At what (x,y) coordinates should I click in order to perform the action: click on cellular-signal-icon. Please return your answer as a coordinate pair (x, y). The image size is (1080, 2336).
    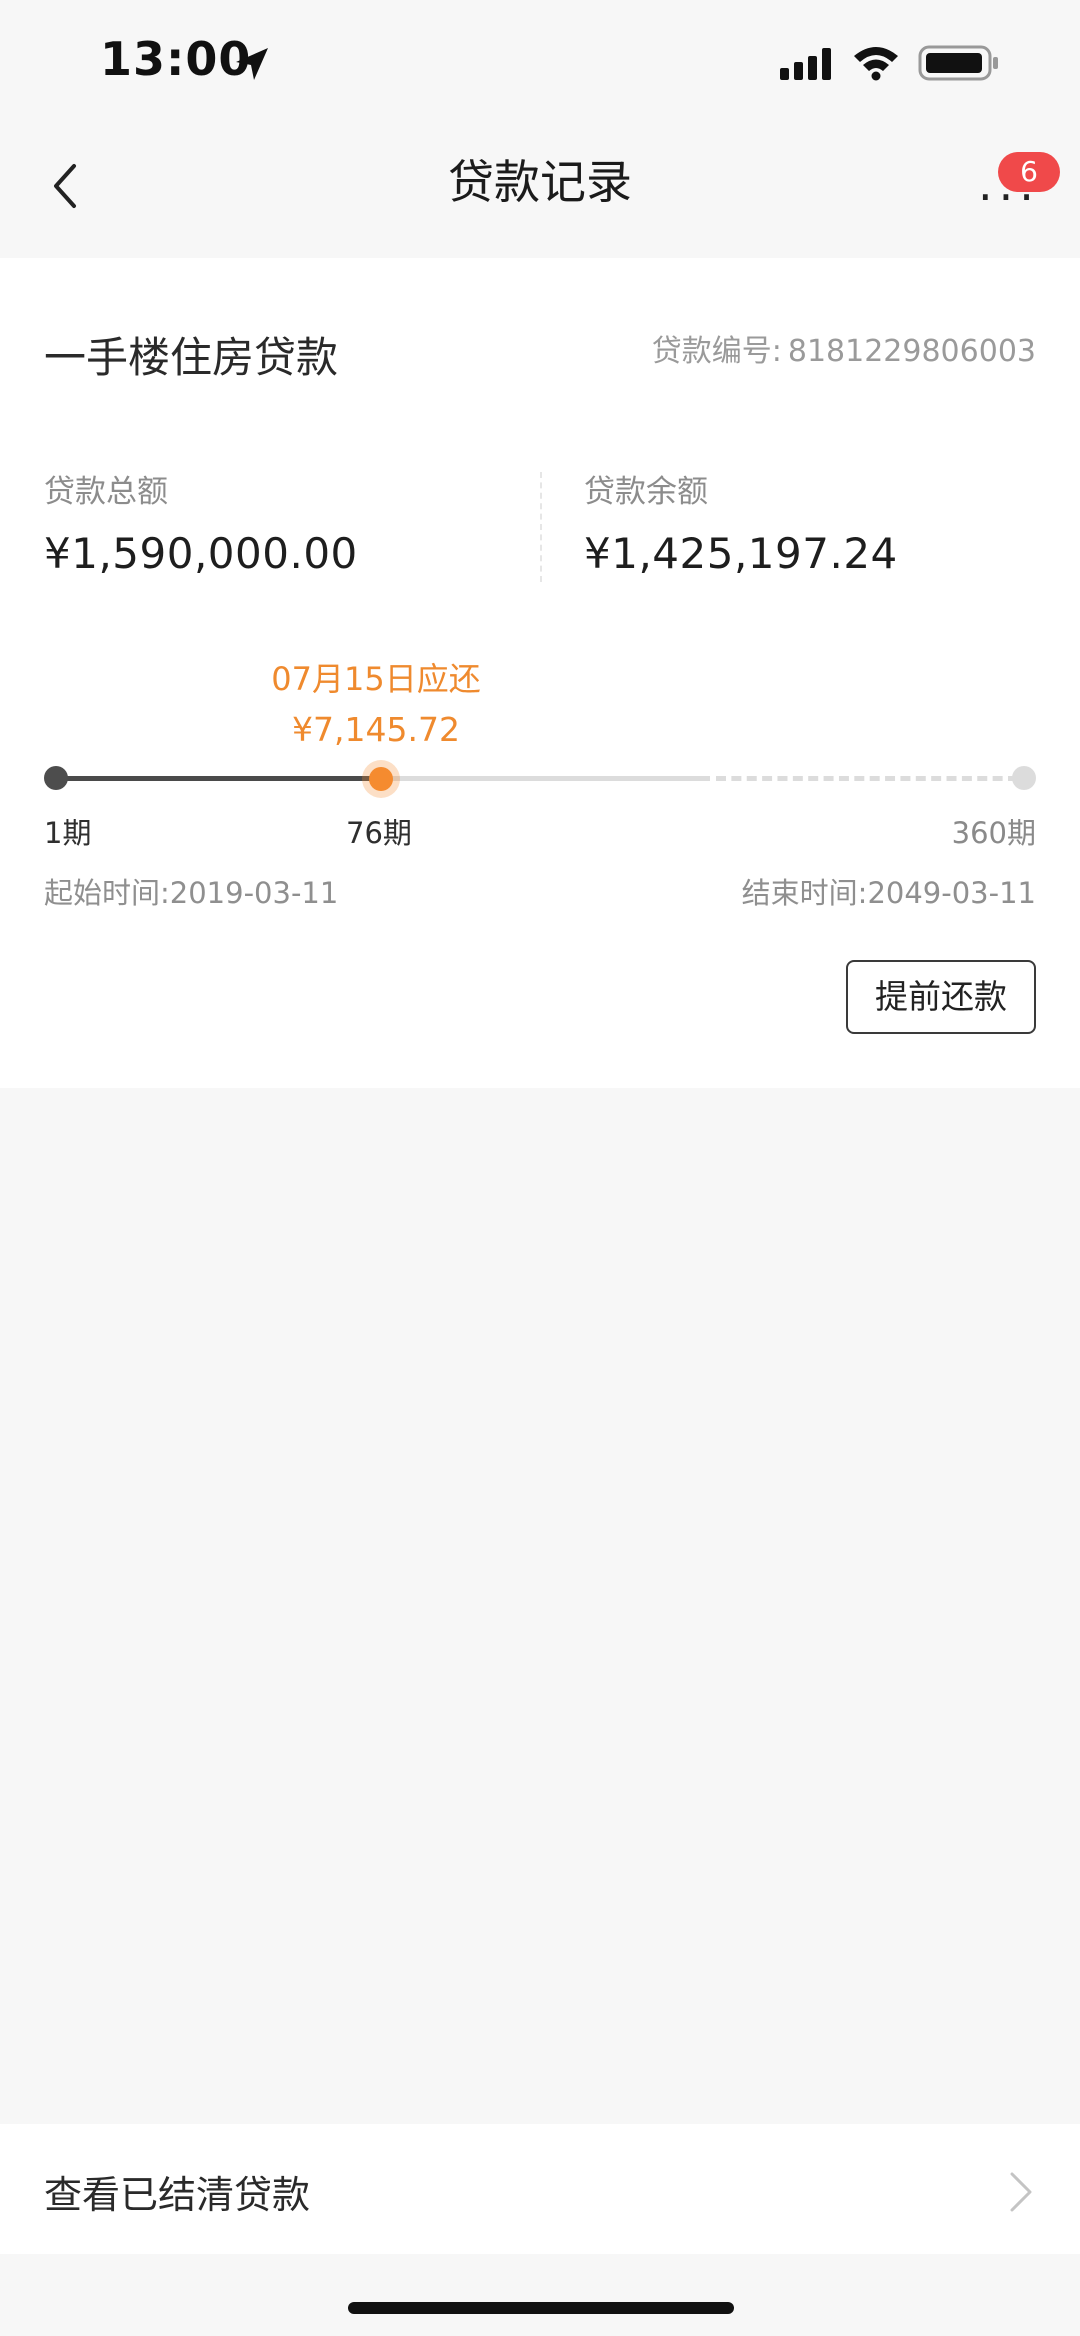
    Looking at the image, I should click on (805, 64).